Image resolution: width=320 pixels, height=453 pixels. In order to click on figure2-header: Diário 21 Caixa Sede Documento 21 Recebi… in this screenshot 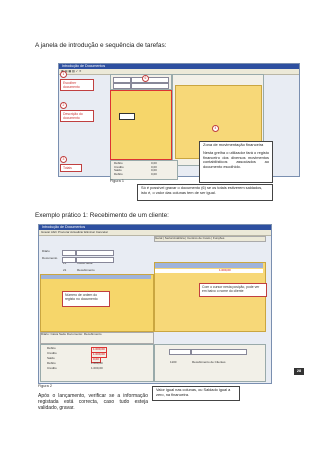, I will do `click(96, 254)`.